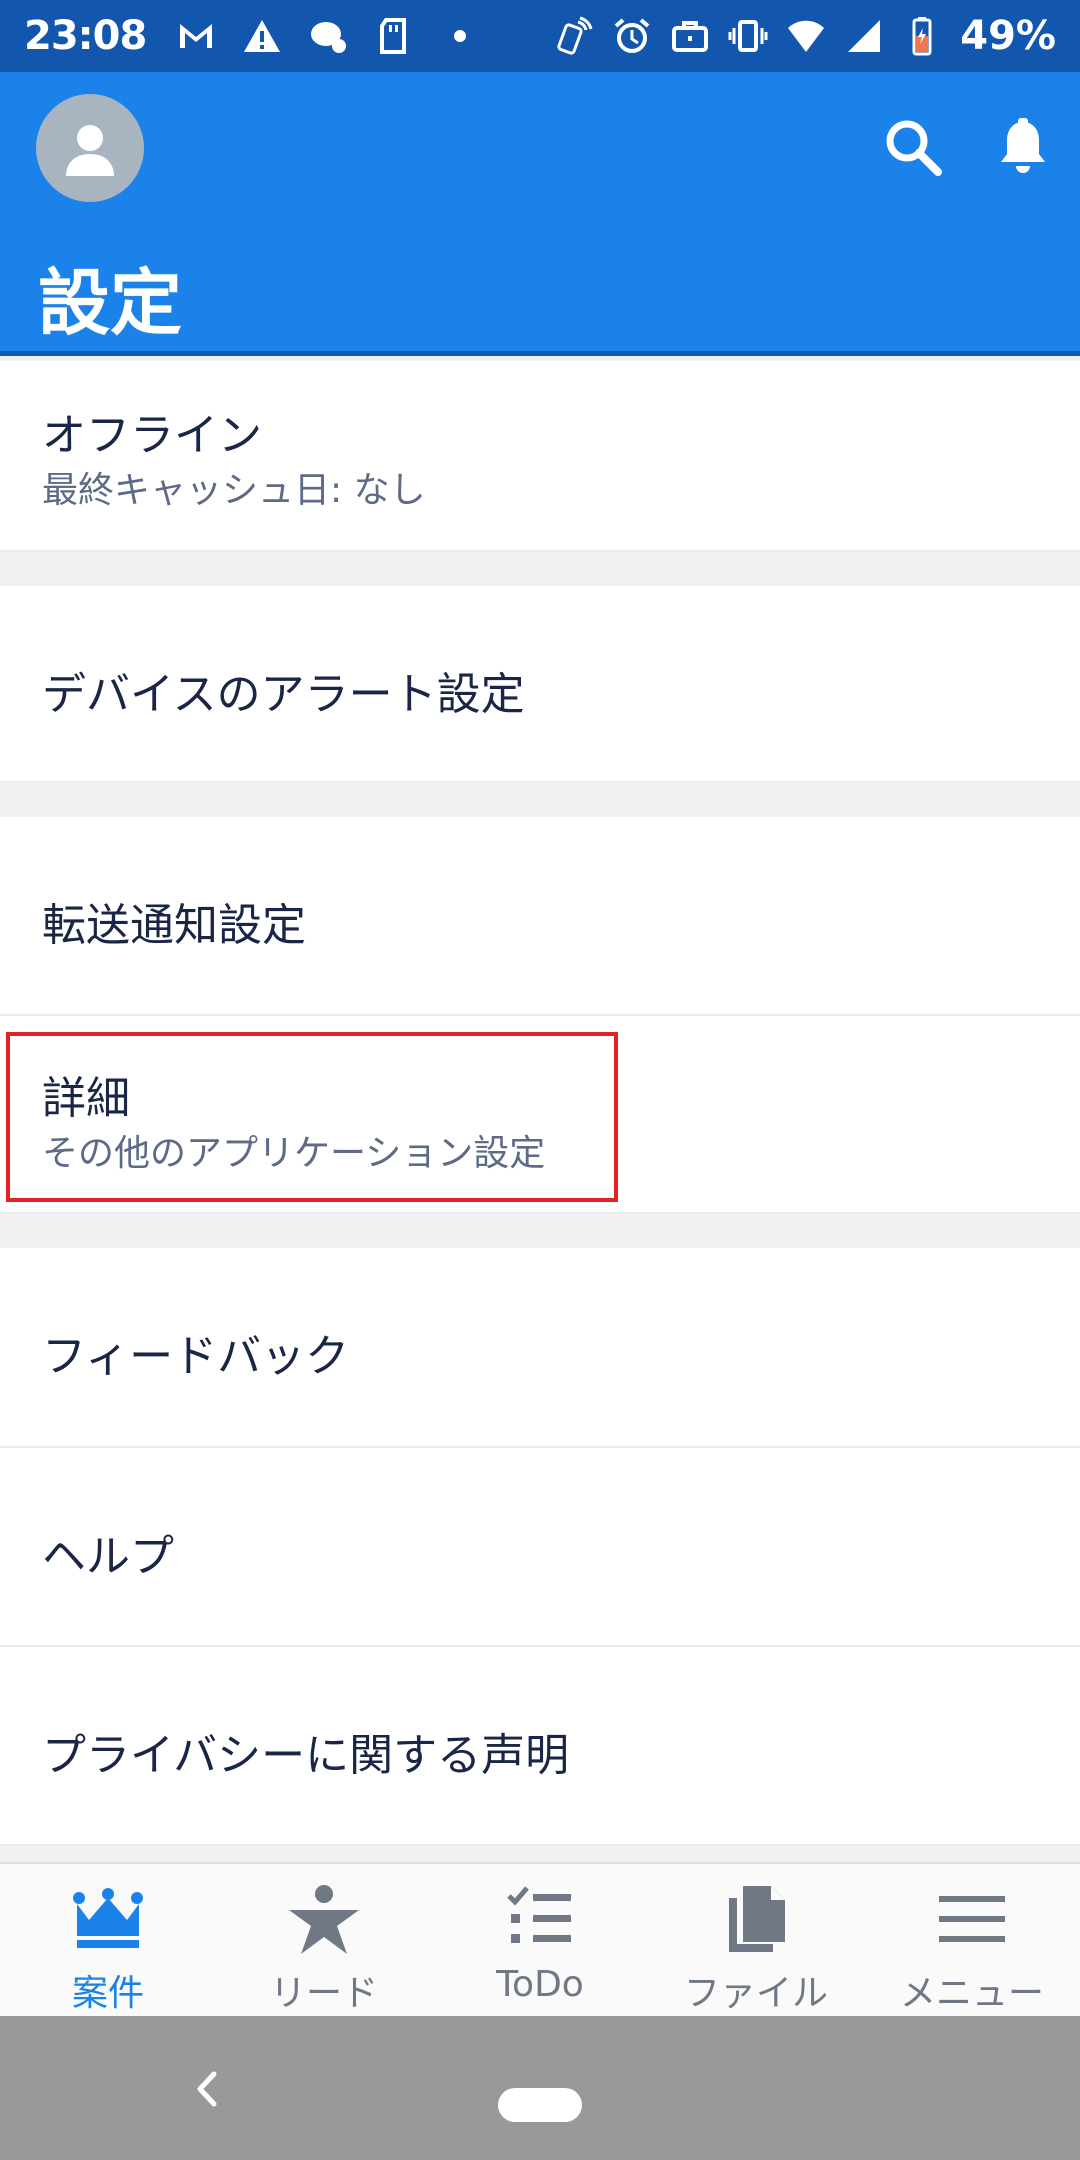 This screenshot has width=1080, height=2160. Describe the element at coordinates (972, 1921) in the screenshot. I see `hamburger-icon` at that location.